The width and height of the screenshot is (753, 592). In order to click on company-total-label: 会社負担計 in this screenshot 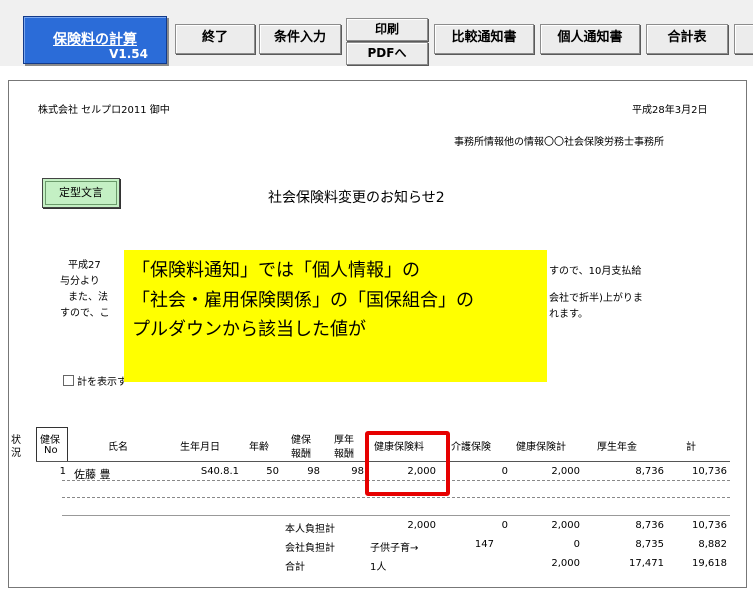, I will do `click(310, 548)`.